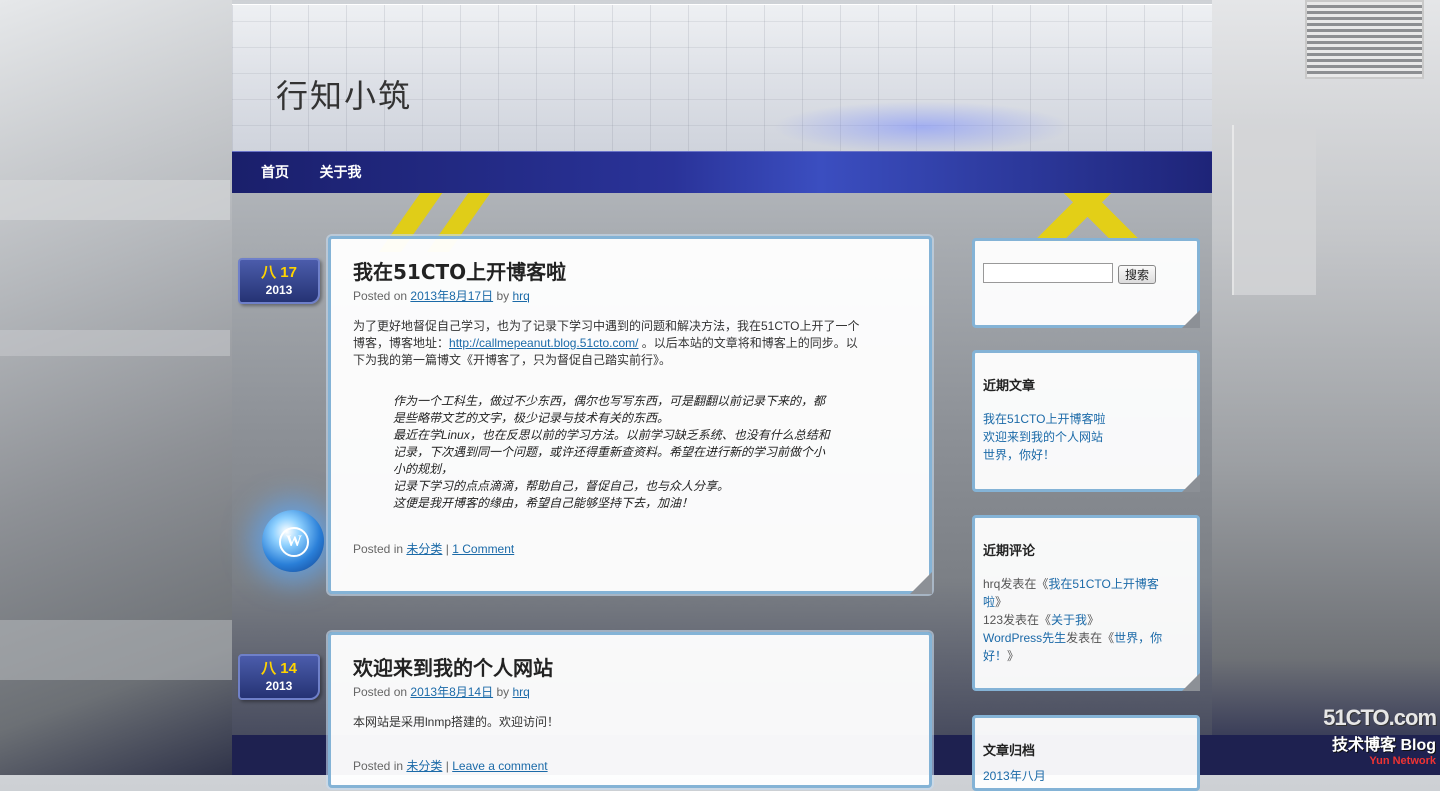 The width and height of the screenshot is (1440, 791). I want to click on nav-item-home: 首页, so click(275, 172).